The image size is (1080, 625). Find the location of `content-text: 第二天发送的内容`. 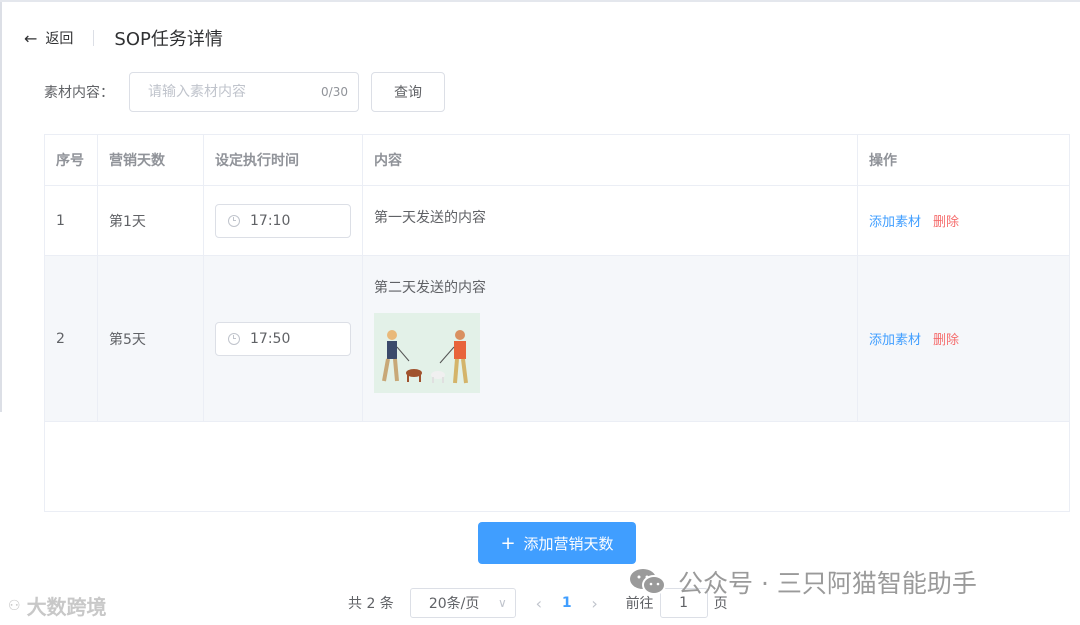

content-text: 第二天发送的内容 is located at coordinates (430, 288).